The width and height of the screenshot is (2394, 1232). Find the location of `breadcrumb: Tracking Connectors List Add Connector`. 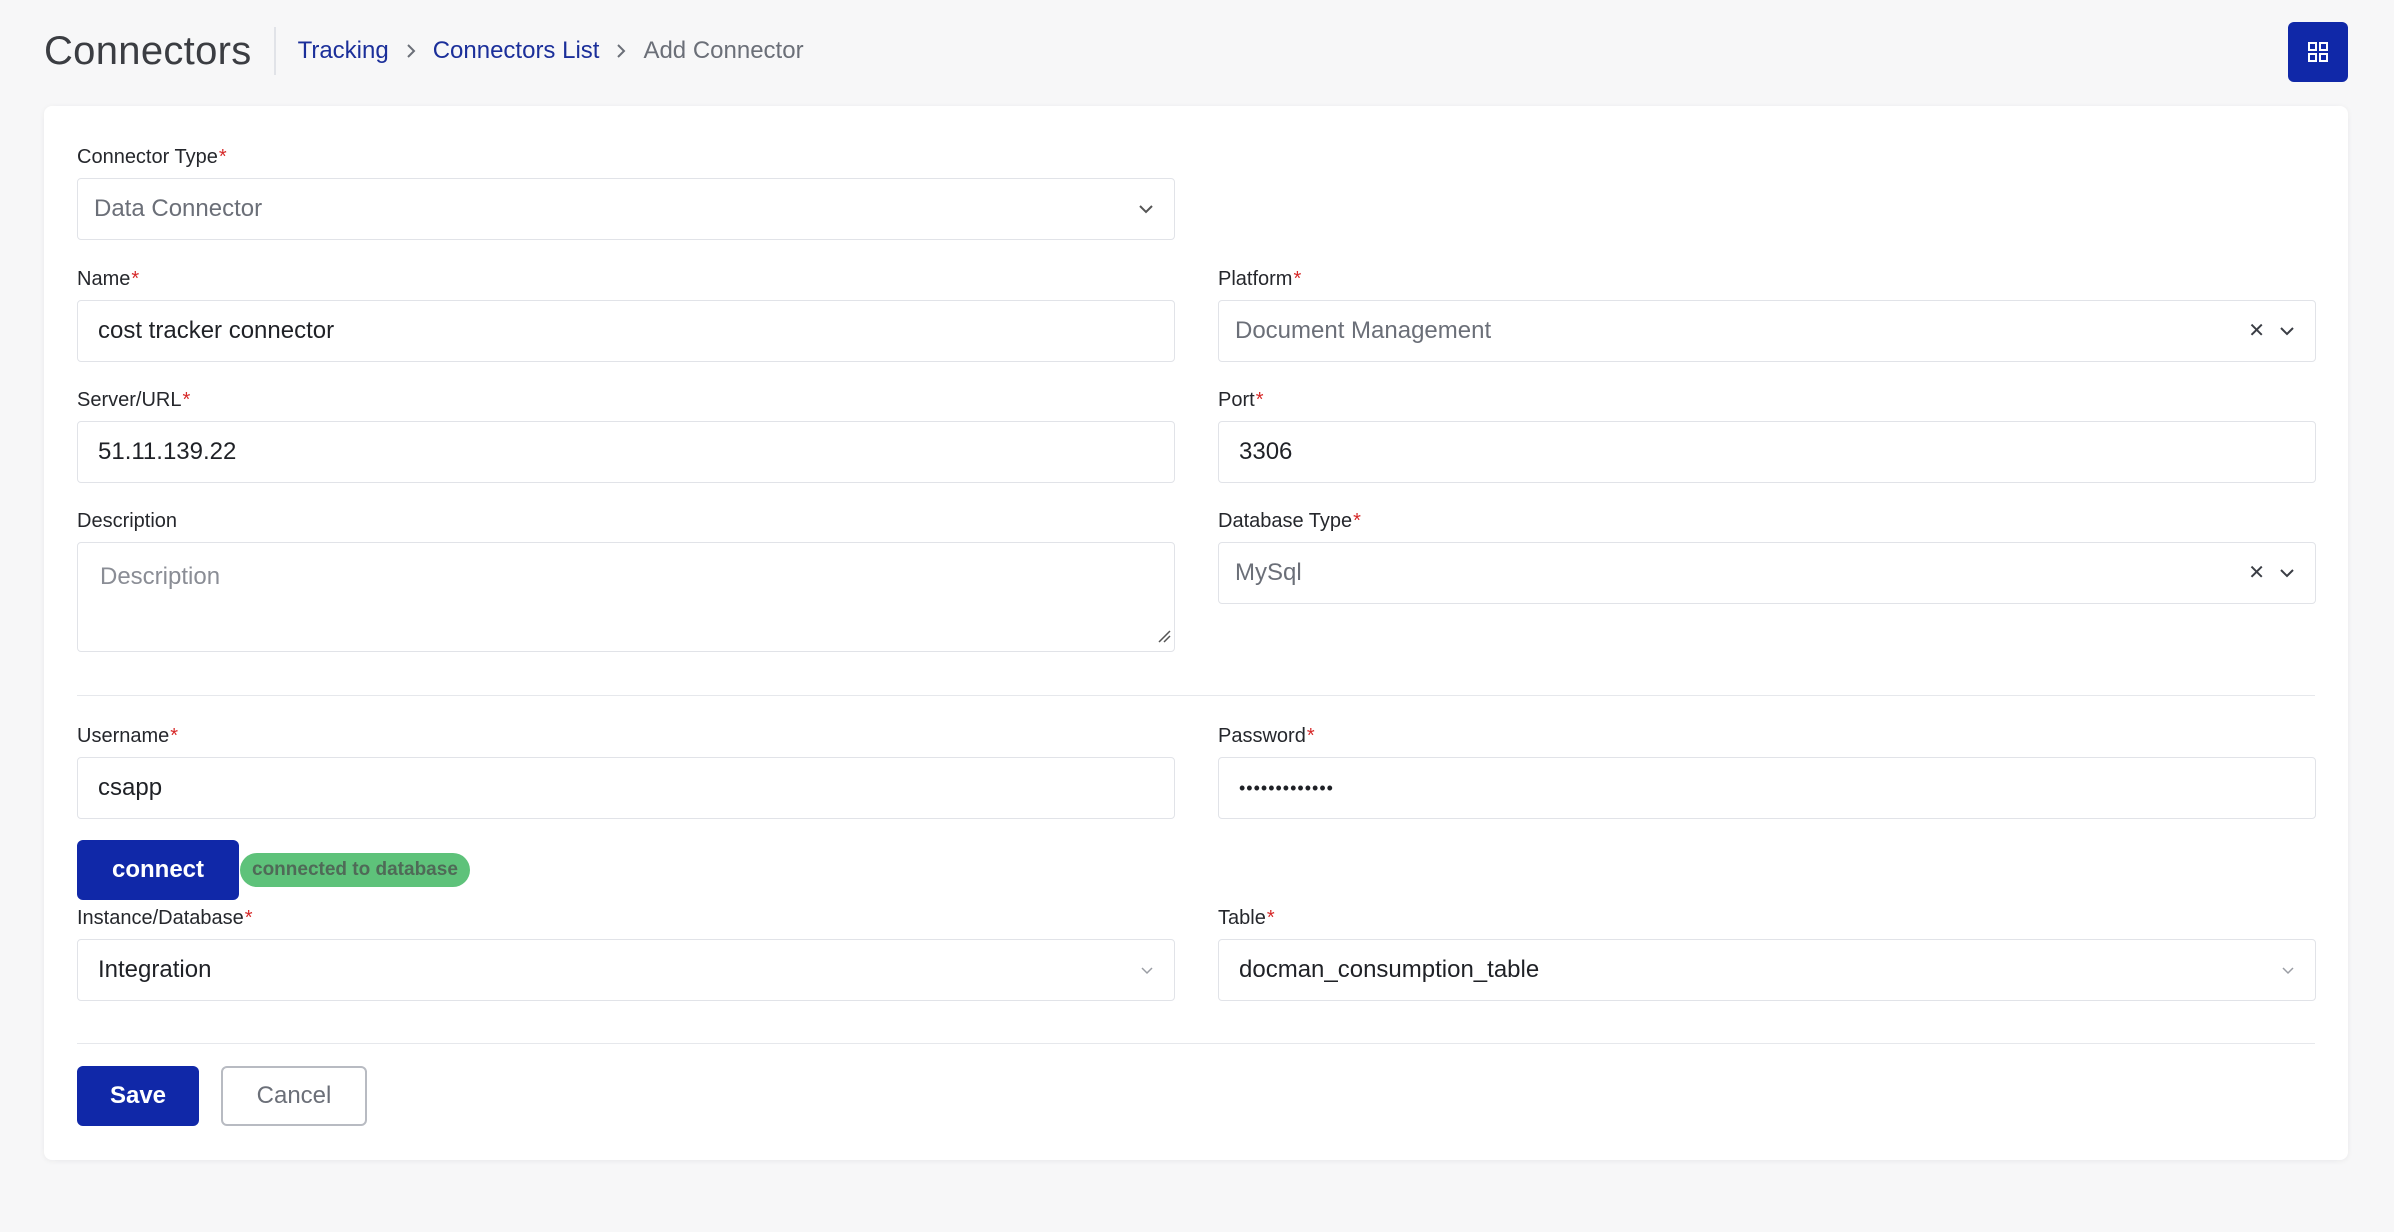

breadcrumb: Tracking Connectors List Add Connector is located at coordinates (551, 51).